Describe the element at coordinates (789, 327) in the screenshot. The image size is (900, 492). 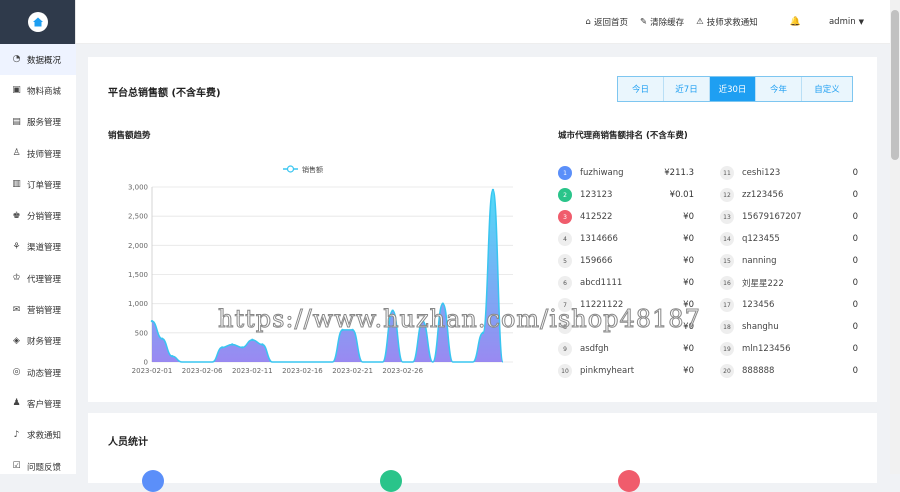
I see `rank-row: 18 shanghu 0` at that location.